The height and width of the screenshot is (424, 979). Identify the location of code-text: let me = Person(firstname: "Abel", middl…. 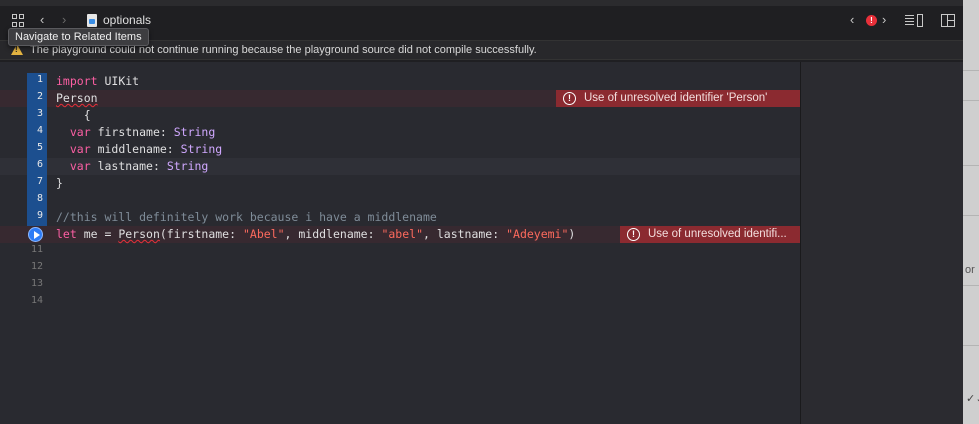
(315, 234).